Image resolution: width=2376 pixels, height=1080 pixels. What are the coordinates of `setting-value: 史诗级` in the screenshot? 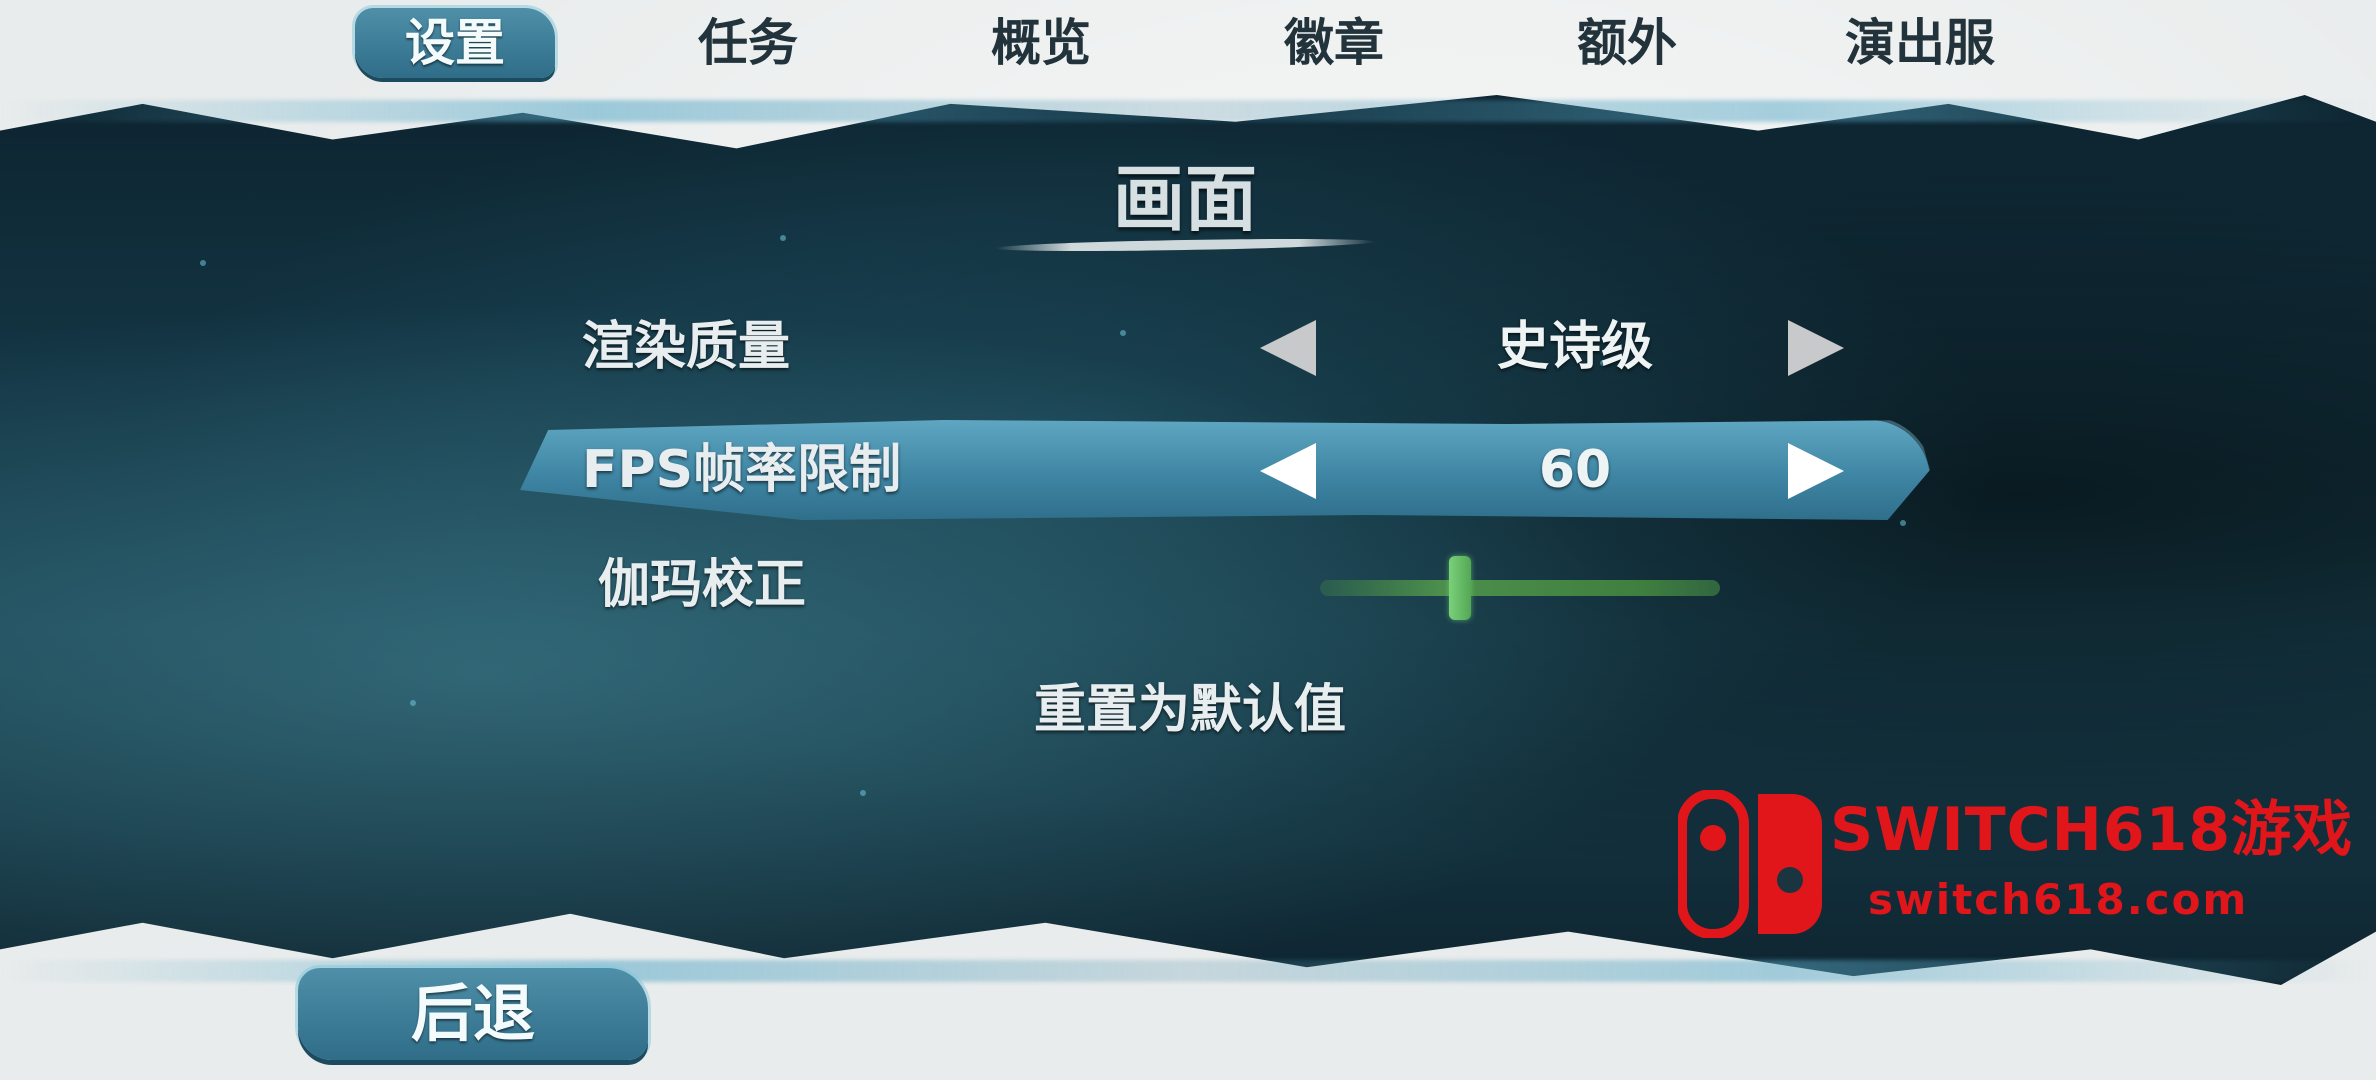 It's located at (1574, 347).